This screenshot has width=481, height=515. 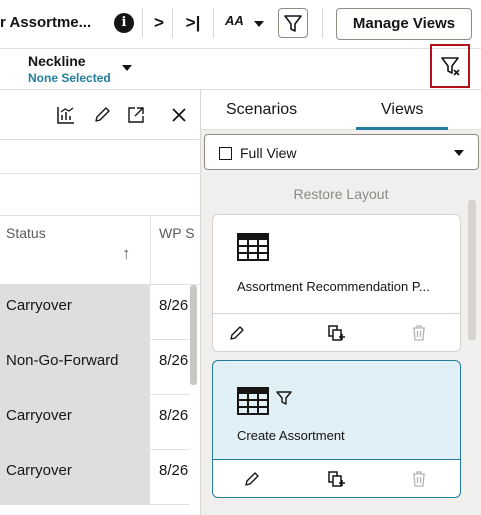 What do you see at coordinates (75, 367) in the screenshot?
I see `cell-status: Non-Go-Forward` at bounding box center [75, 367].